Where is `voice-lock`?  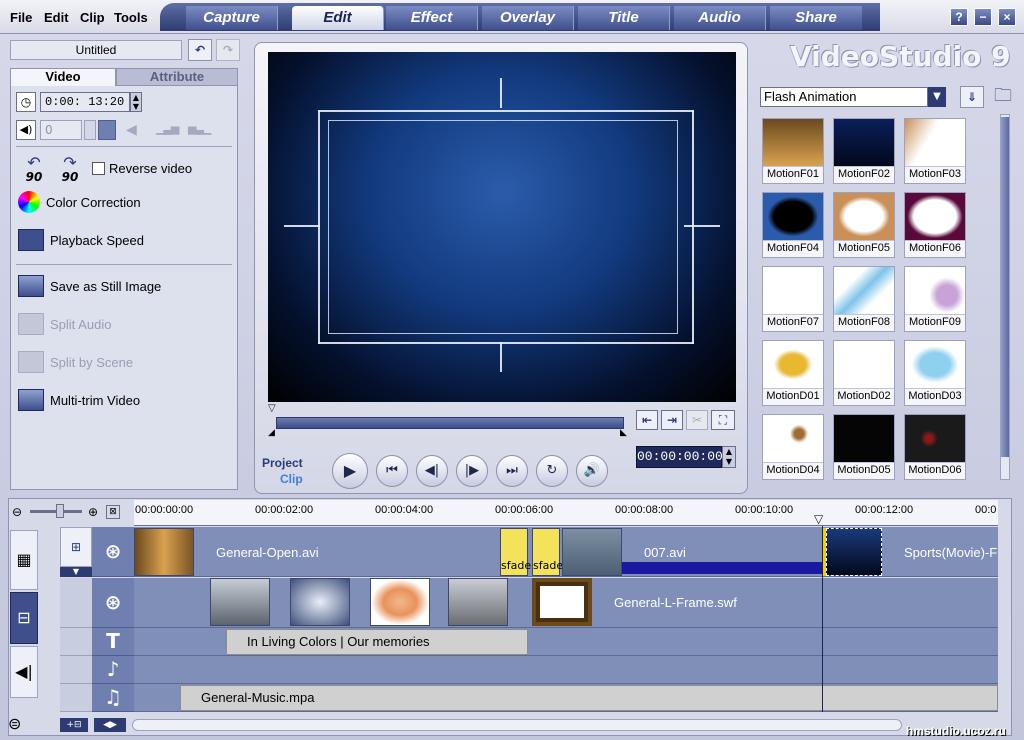
voice-lock is located at coordinates (76, 670).